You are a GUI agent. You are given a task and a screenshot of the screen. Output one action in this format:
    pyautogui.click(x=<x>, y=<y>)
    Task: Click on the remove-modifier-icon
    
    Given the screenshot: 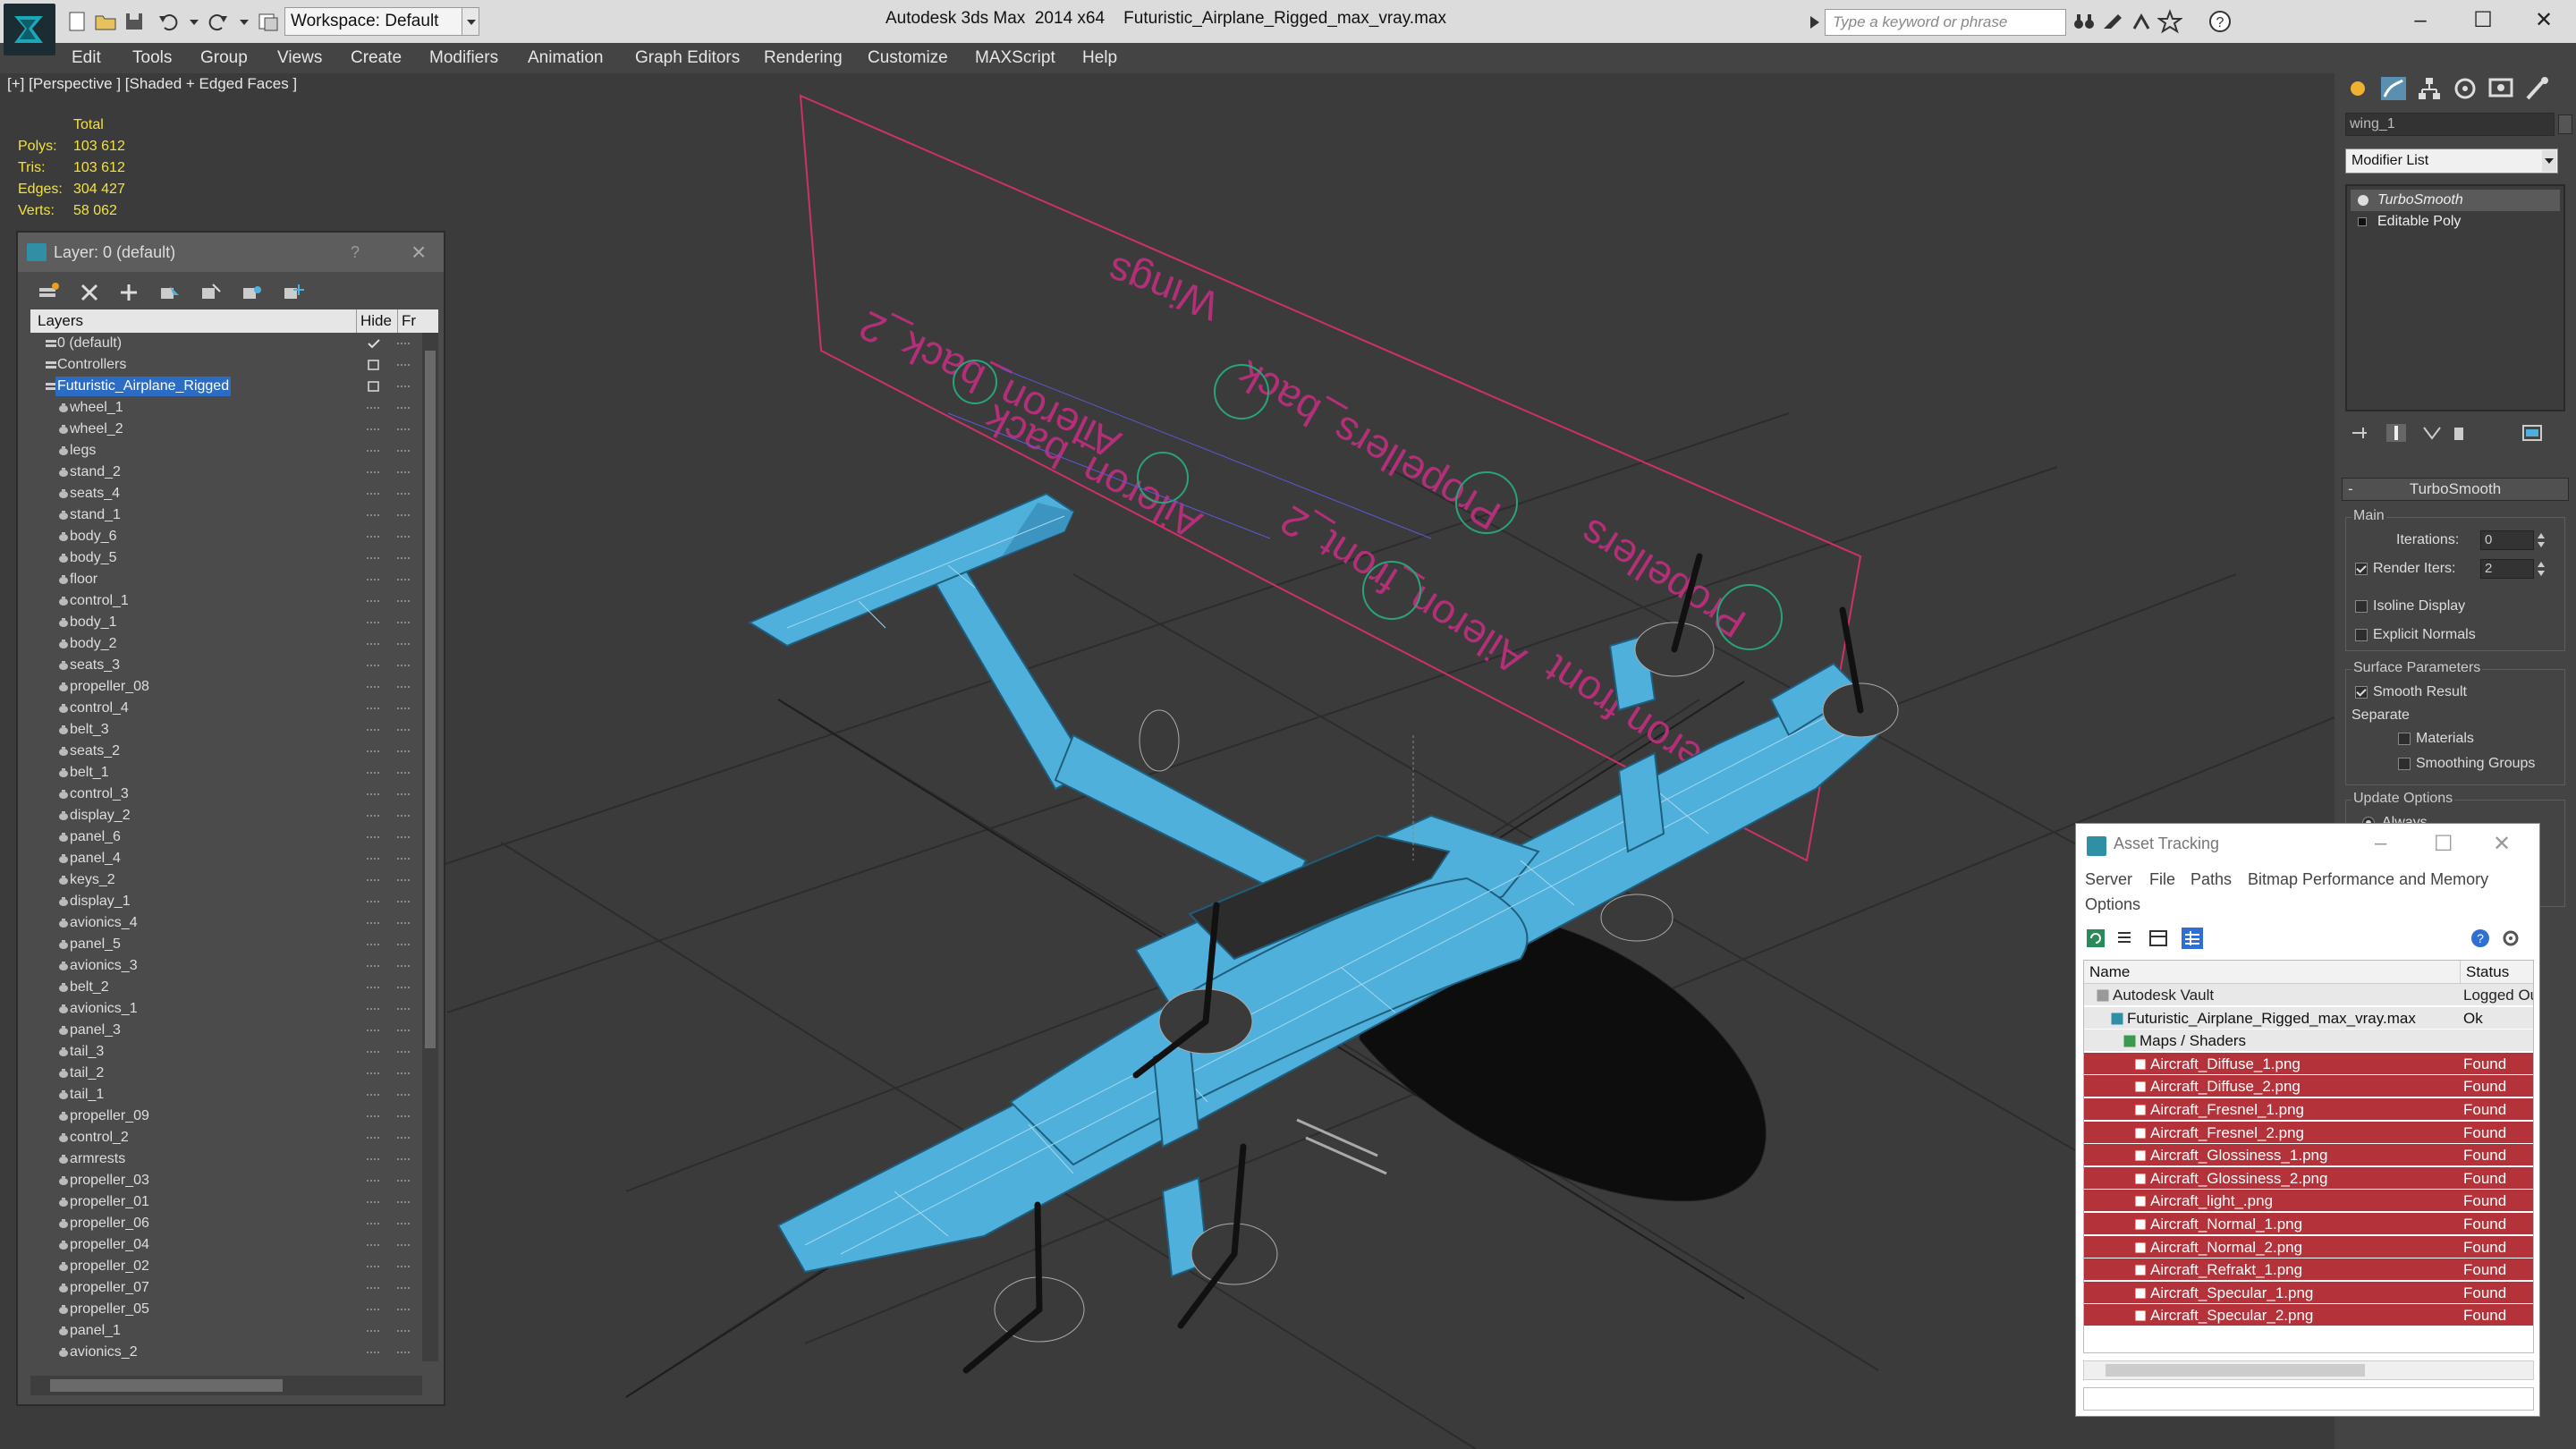 What is the action you would take?
    pyautogui.click(x=2458, y=433)
    